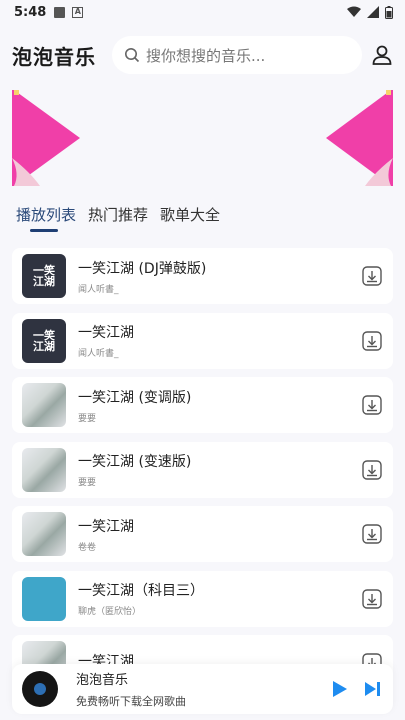 This screenshot has width=405, height=720. What do you see at coordinates (202, 405) in the screenshot?
I see `song-item: 一笑江湖 (变调版) 要要` at bounding box center [202, 405].